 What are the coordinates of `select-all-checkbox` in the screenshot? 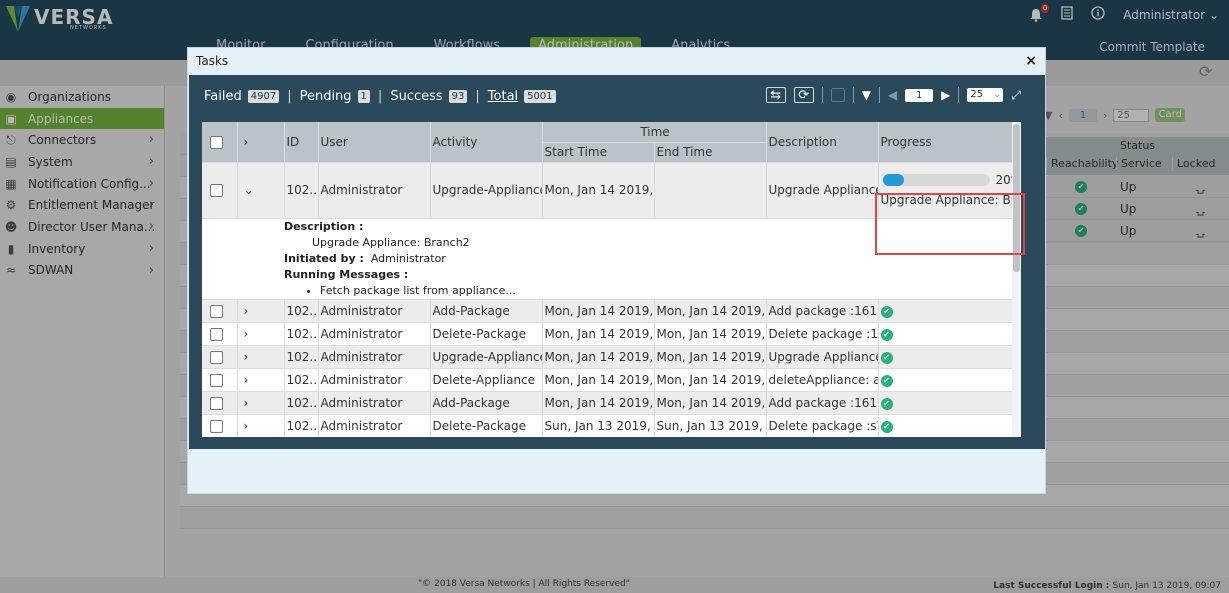 It's located at (216, 142).